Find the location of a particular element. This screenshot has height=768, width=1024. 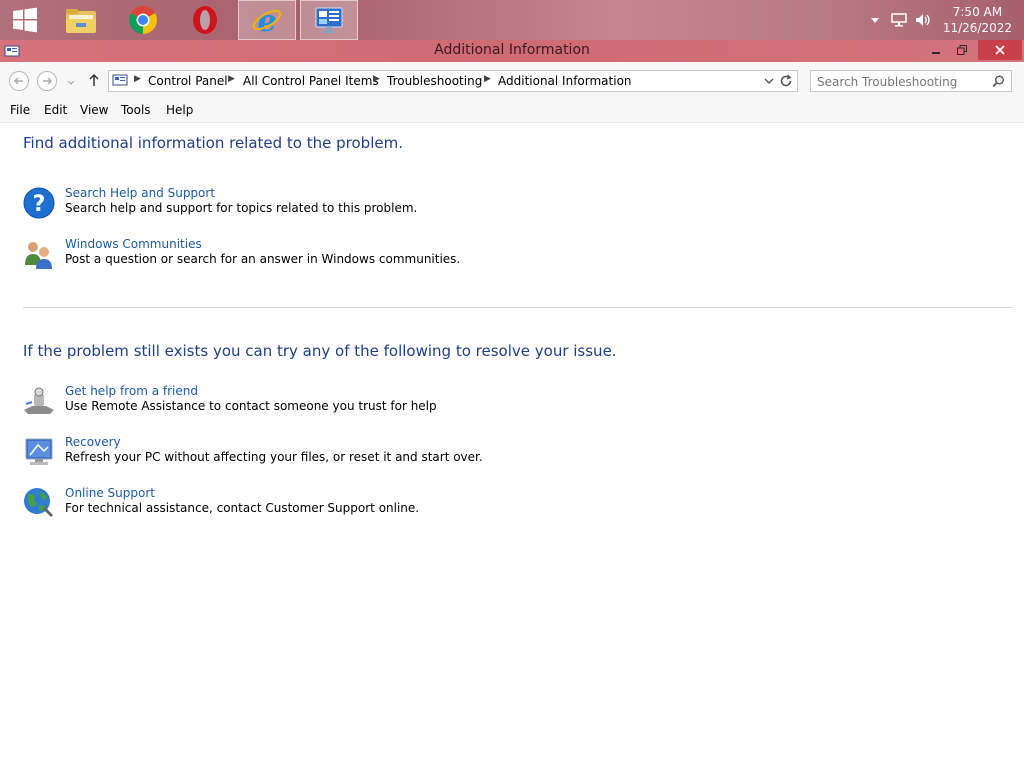

restore-button is located at coordinates (962, 50).